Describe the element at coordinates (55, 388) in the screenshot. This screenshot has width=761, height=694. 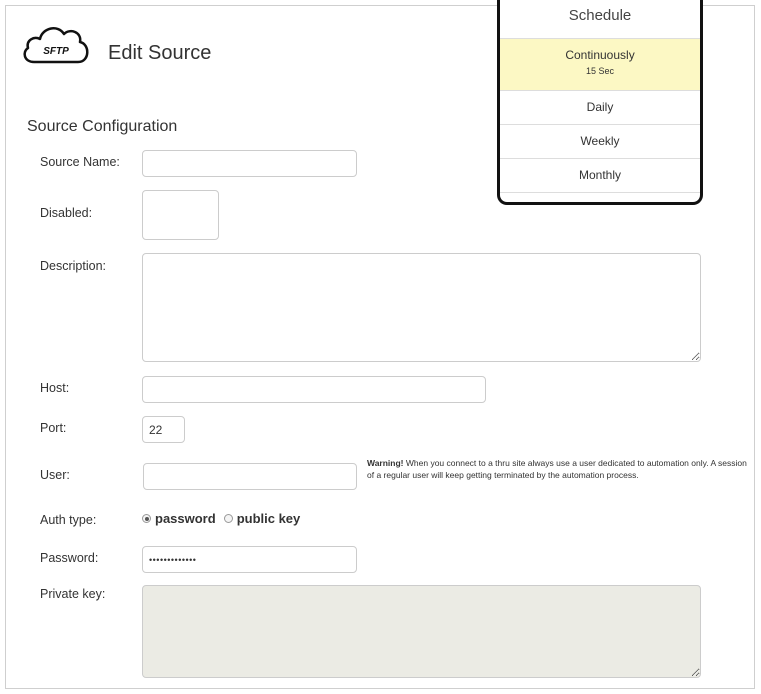
I see `host-label: Host:` at that location.